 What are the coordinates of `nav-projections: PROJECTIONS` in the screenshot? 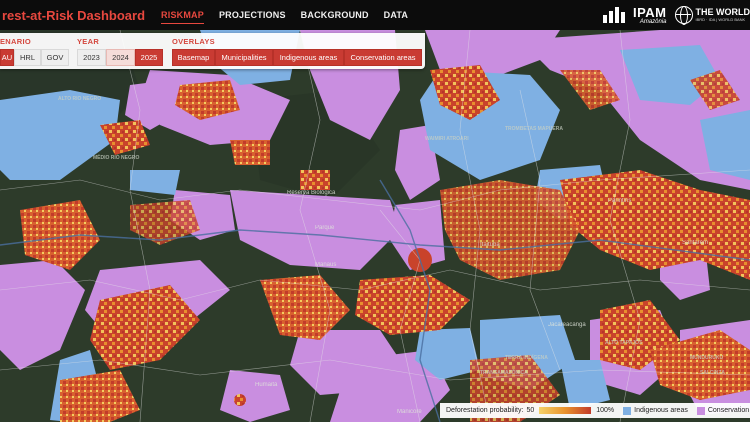 It's located at (252, 15).